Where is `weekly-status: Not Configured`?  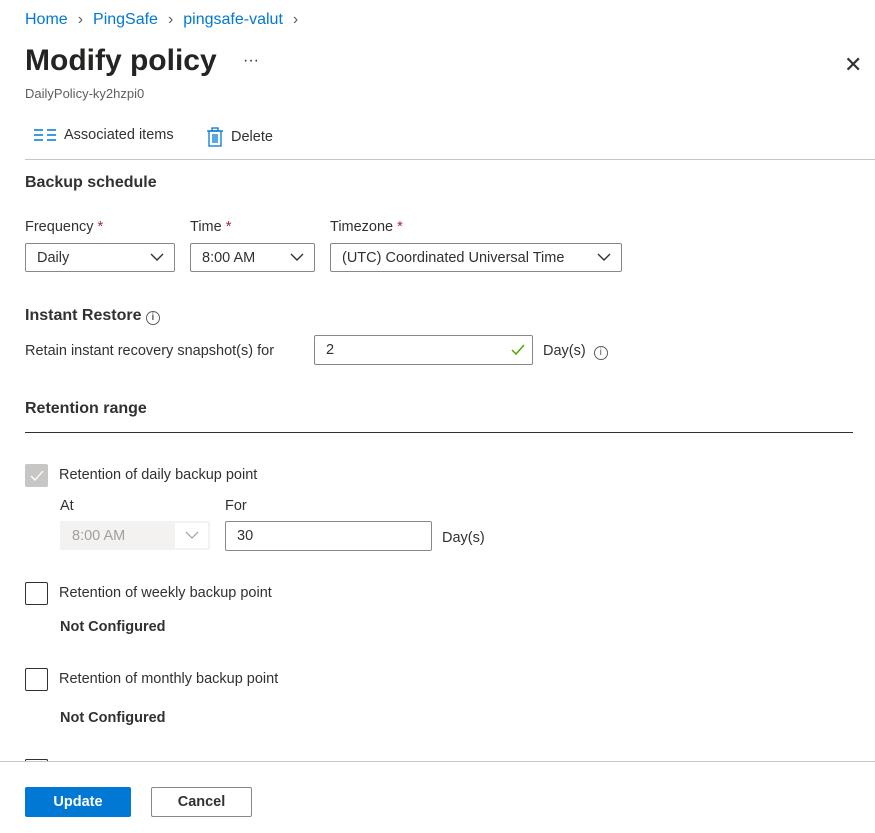 weekly-status: Not Configured is located at coordinates (113, 627).